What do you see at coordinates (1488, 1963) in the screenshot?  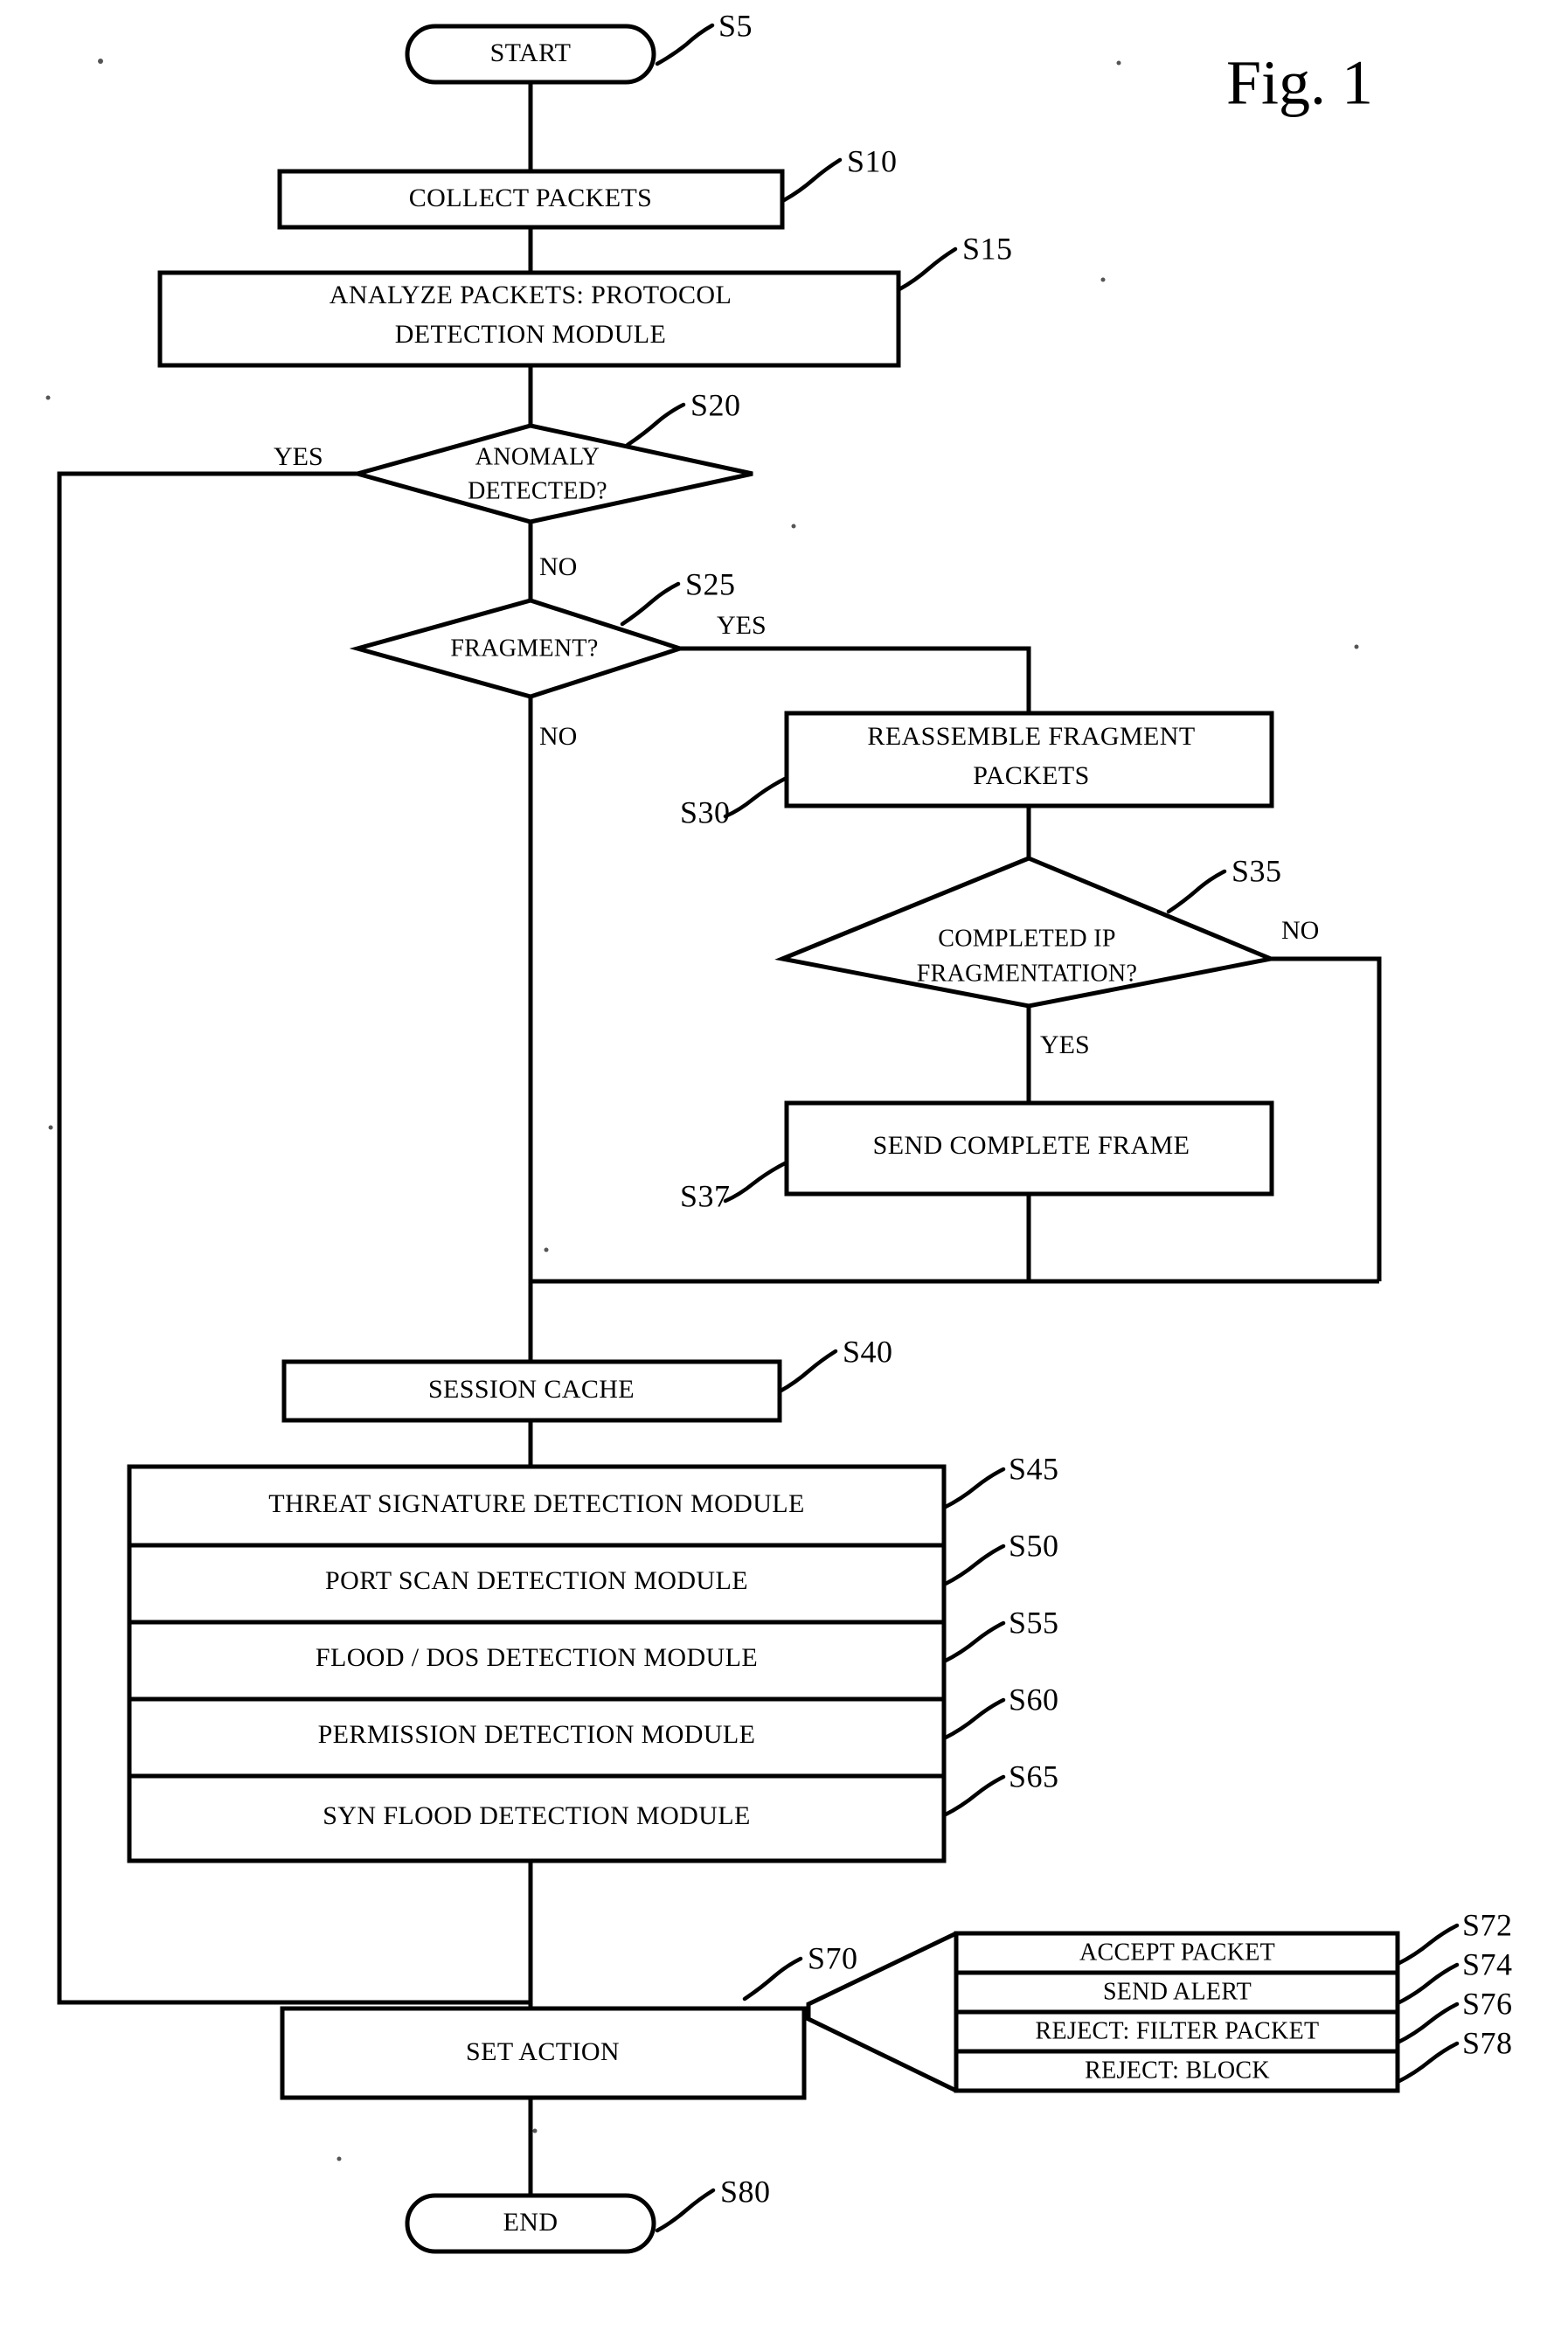 I see `ref-s74: S74` at bounding box center [1488, 1963].